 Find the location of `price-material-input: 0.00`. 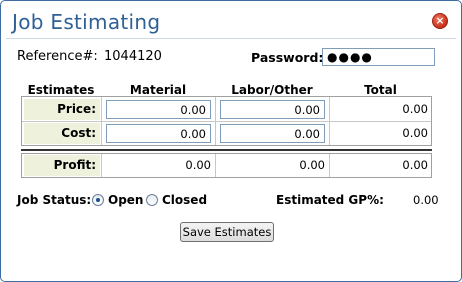

price-material-input: 0.00 is located at coordinates (158, 109).